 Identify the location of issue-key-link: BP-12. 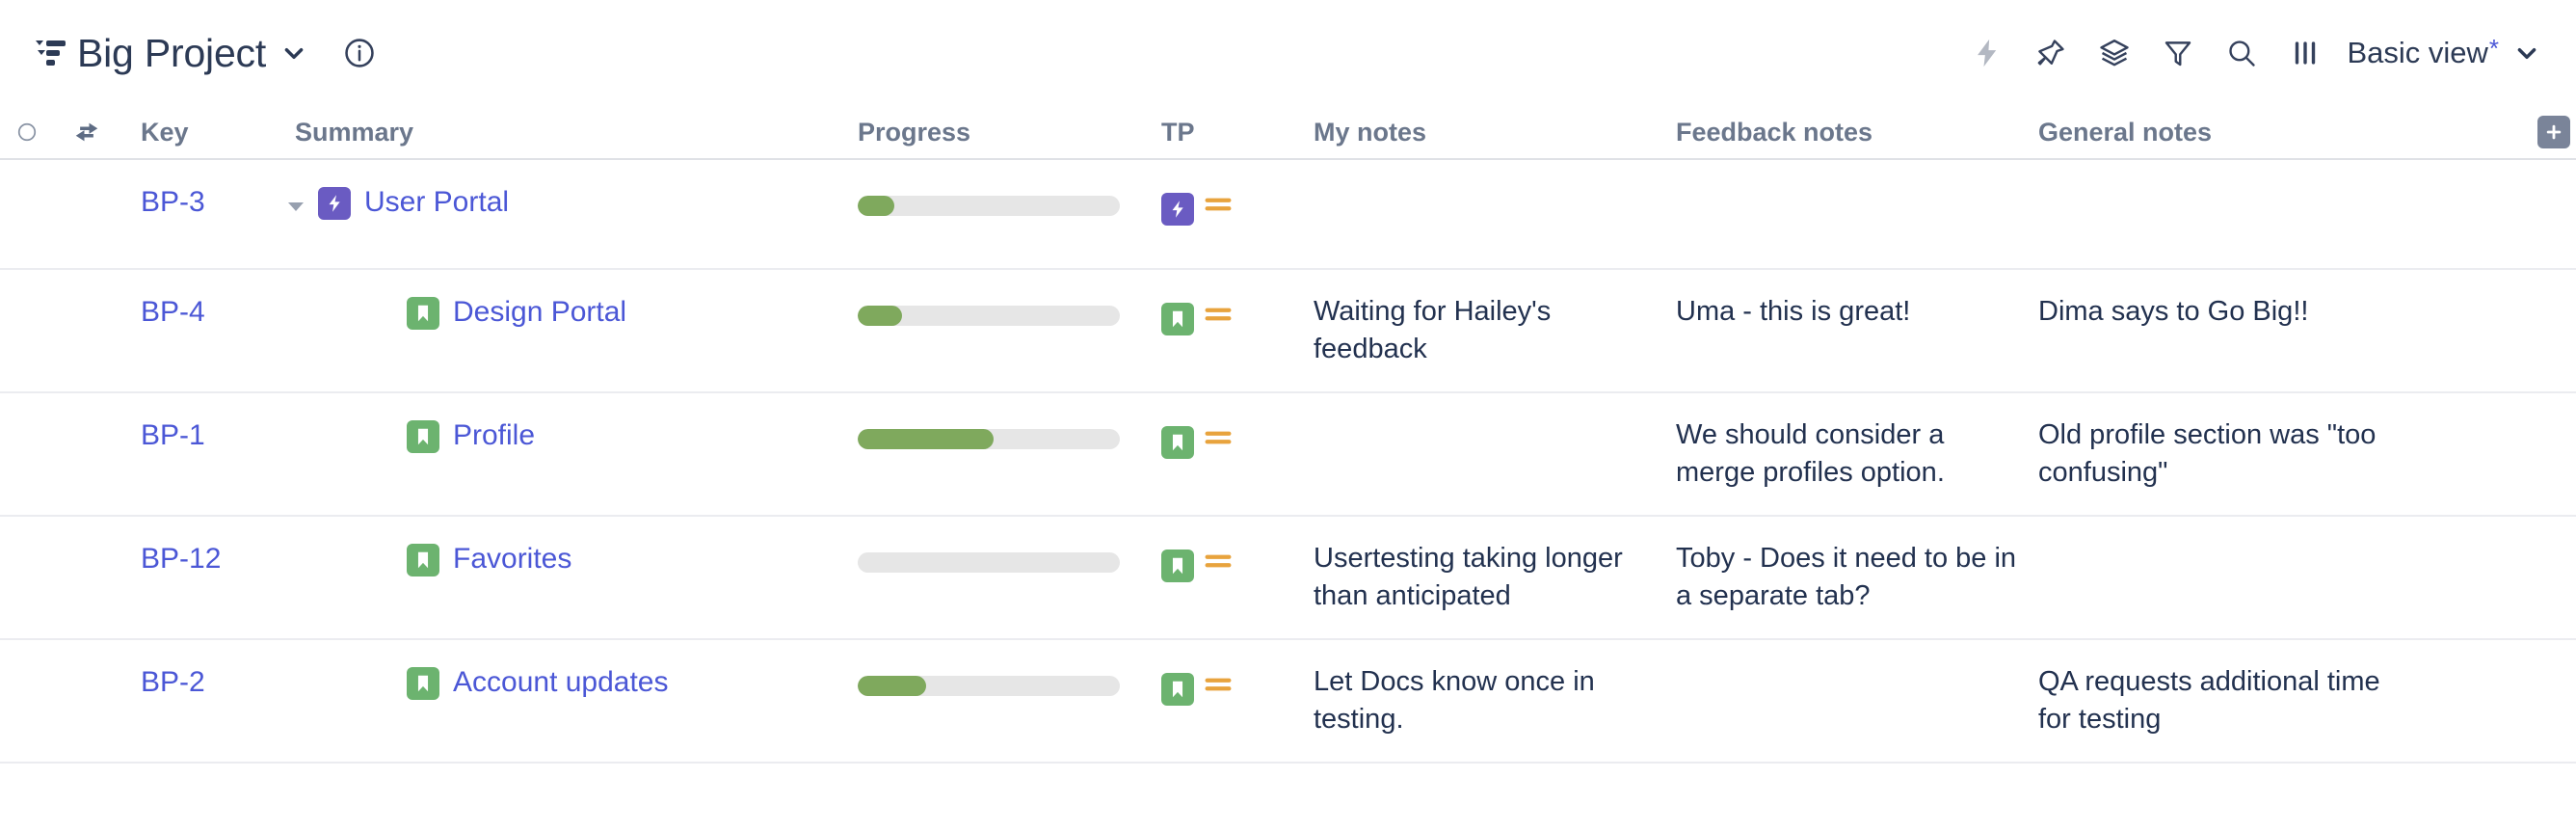
(181, 559).